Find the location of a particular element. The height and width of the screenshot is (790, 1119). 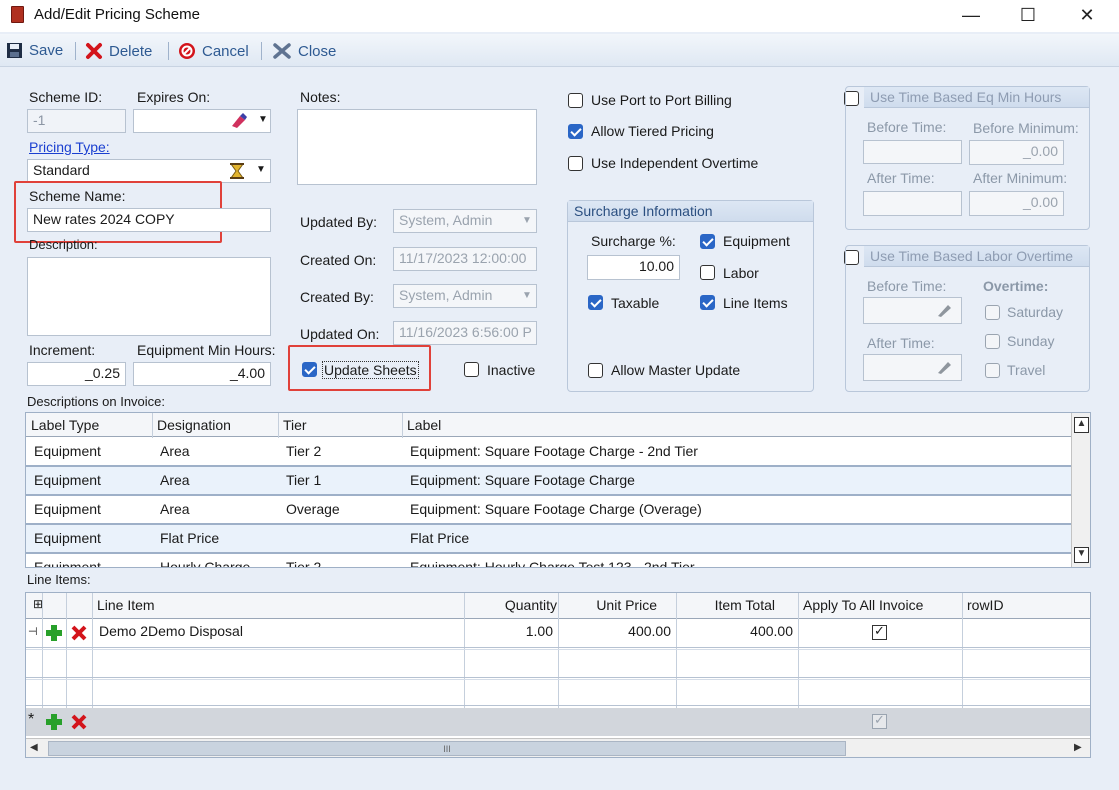

col-rowid: rowID is located at coordinates (1012, 605).